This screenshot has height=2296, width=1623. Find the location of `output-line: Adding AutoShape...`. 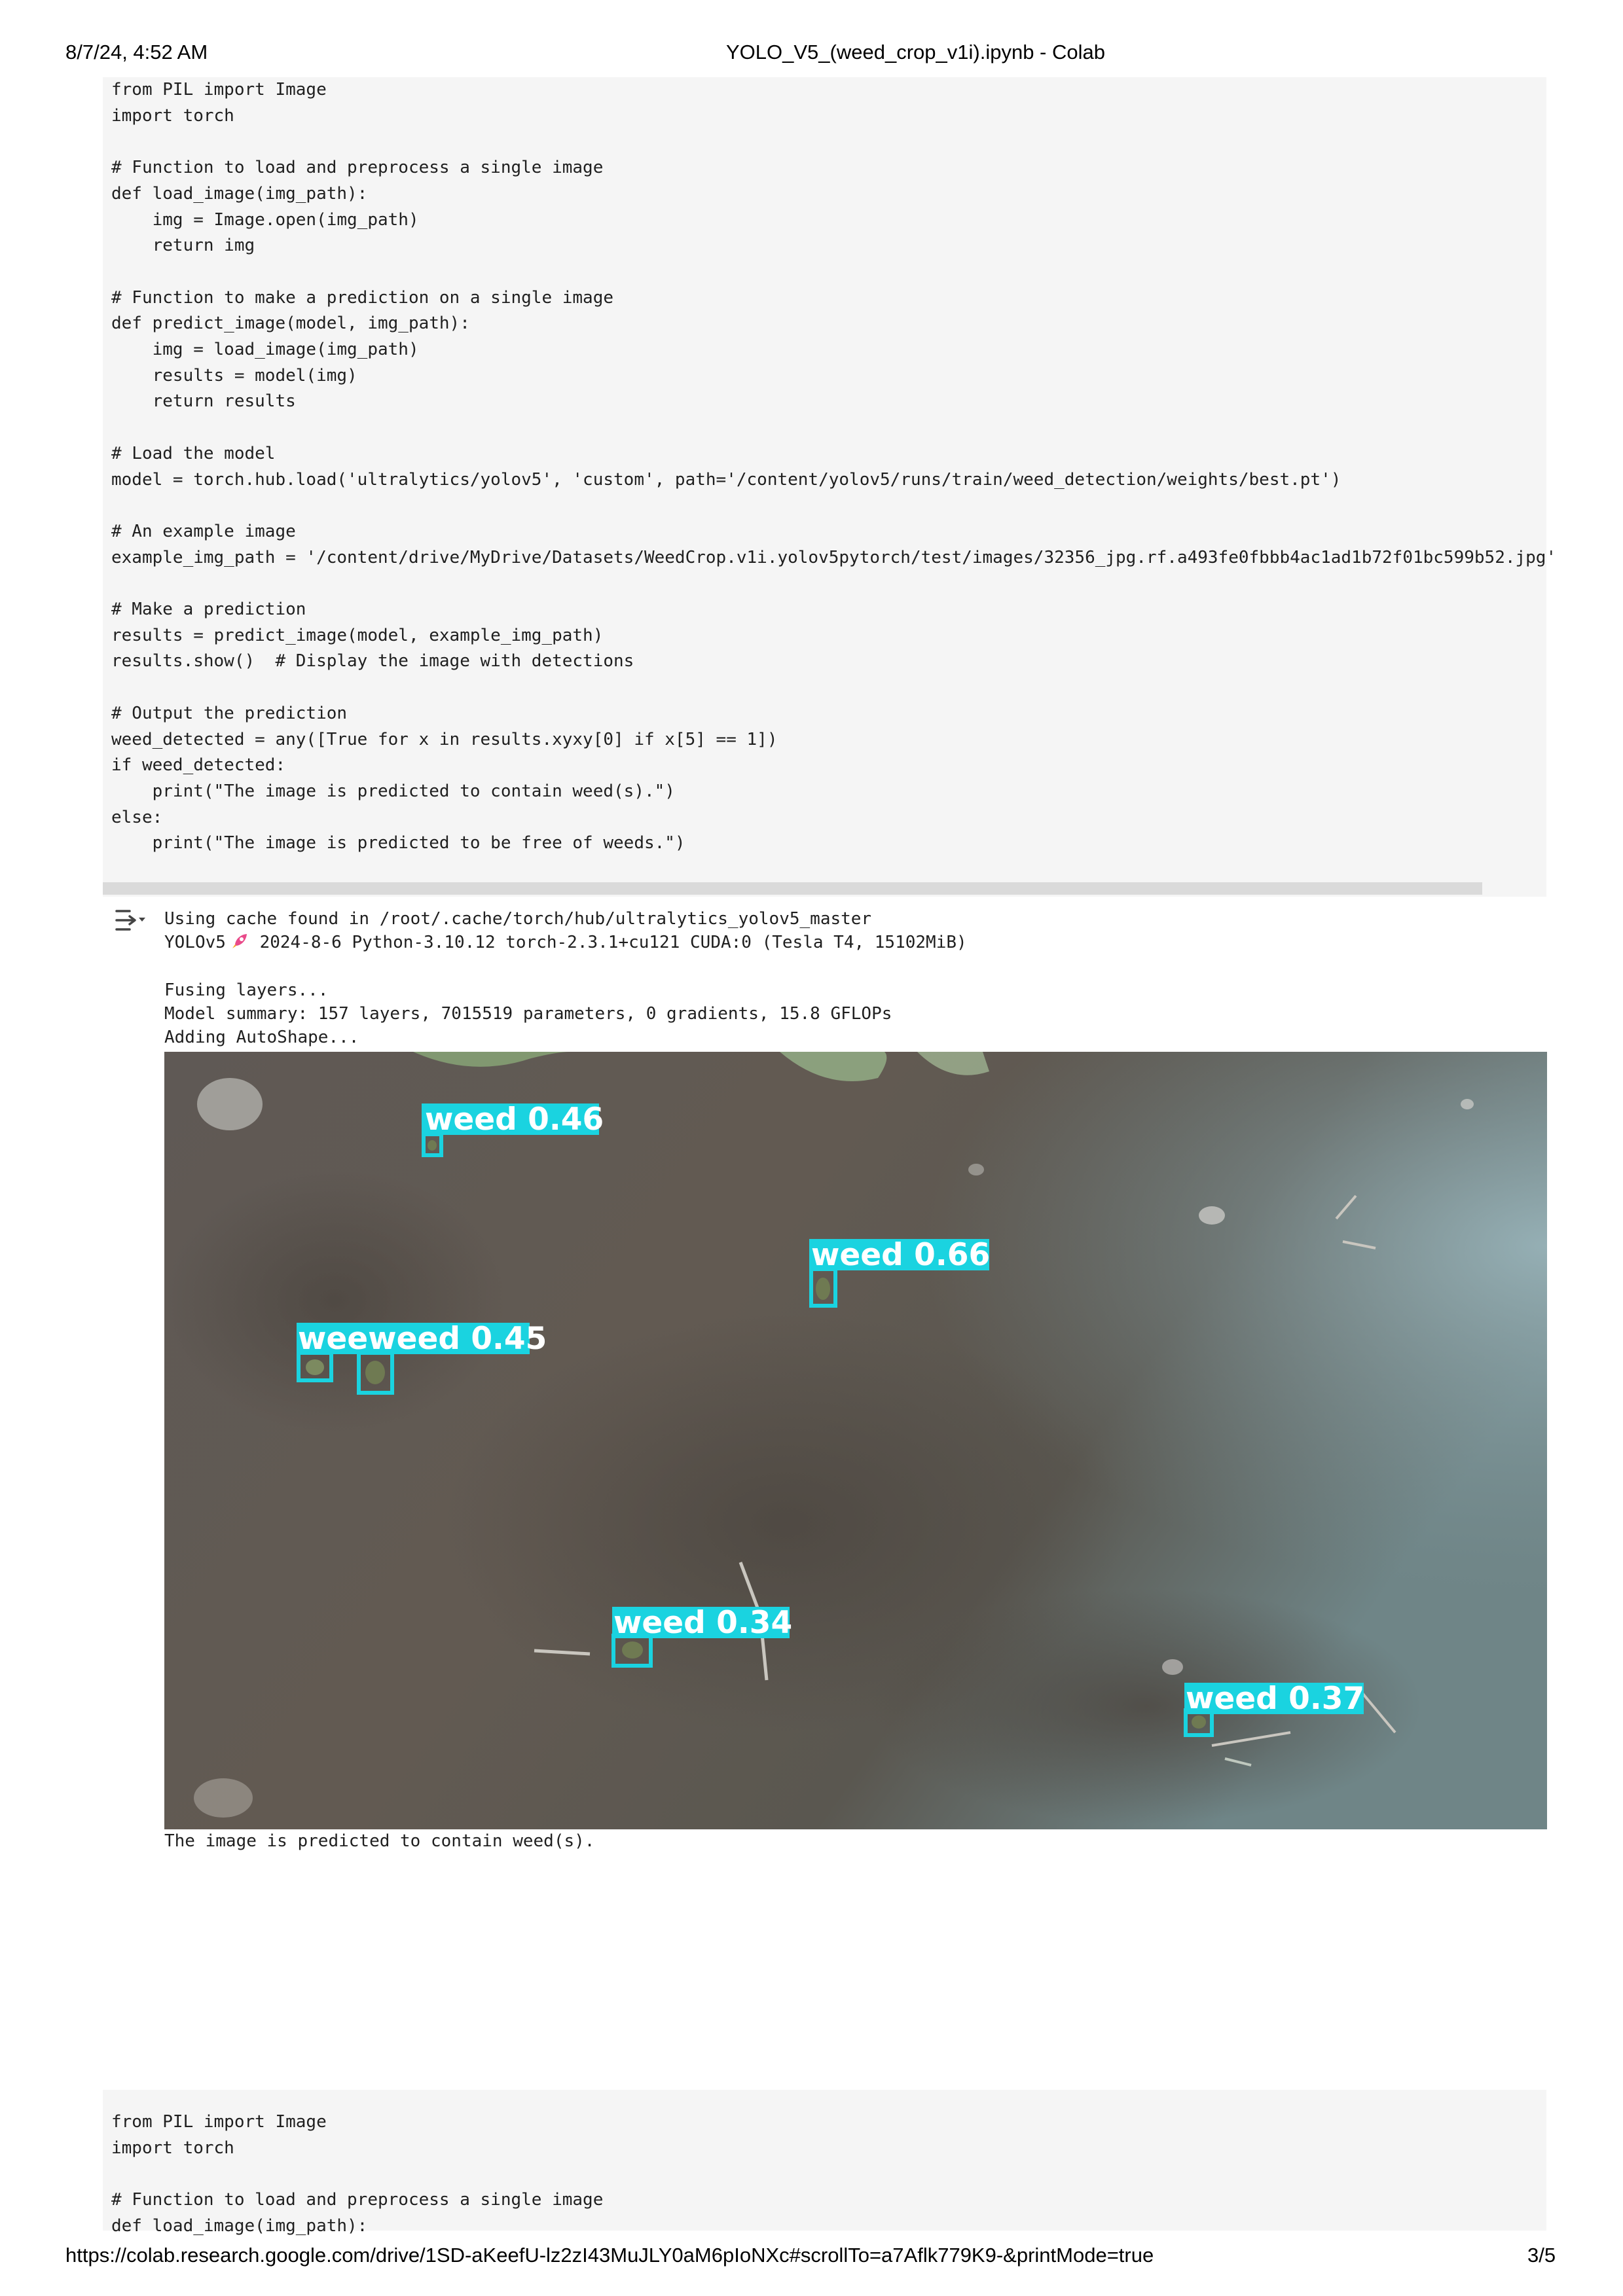

output-line: Adding AutoShape... is located at coordinates (261, 1037).